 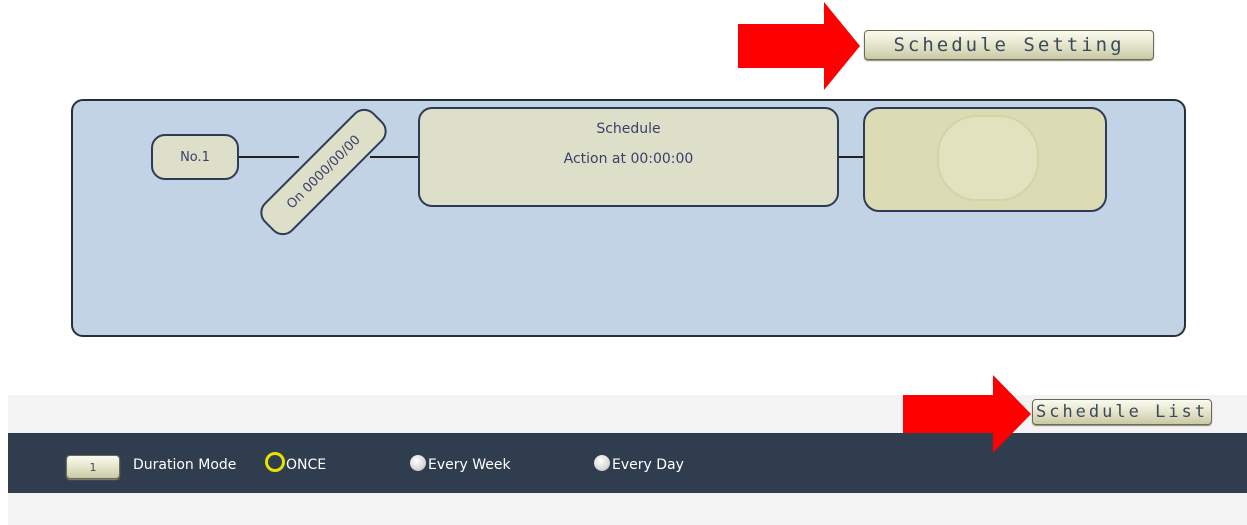 What do you see at coordinates (602, 463) in the screenshot?
I see `radio-every-day` at bounding box center [602, 463].